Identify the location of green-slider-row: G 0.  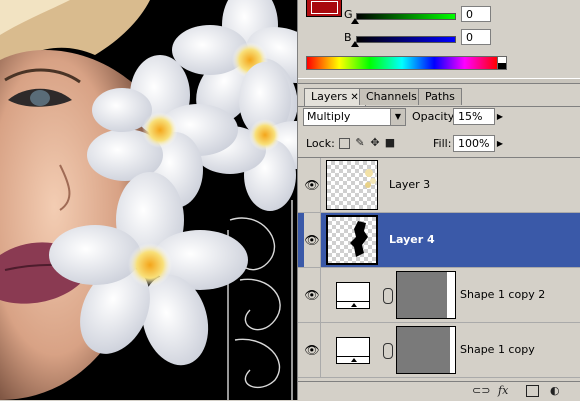
(439, 15).